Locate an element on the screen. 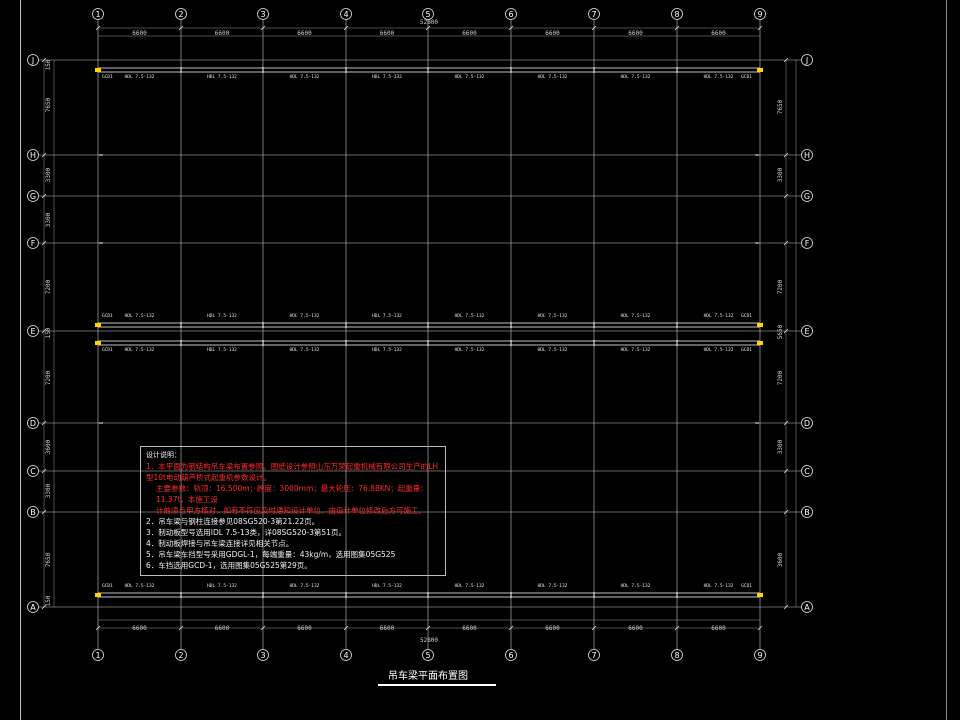  note-line-6: 6．车挡选用GCD-1，选用图集05G525第29页。 is located at coordinates (229, 565).